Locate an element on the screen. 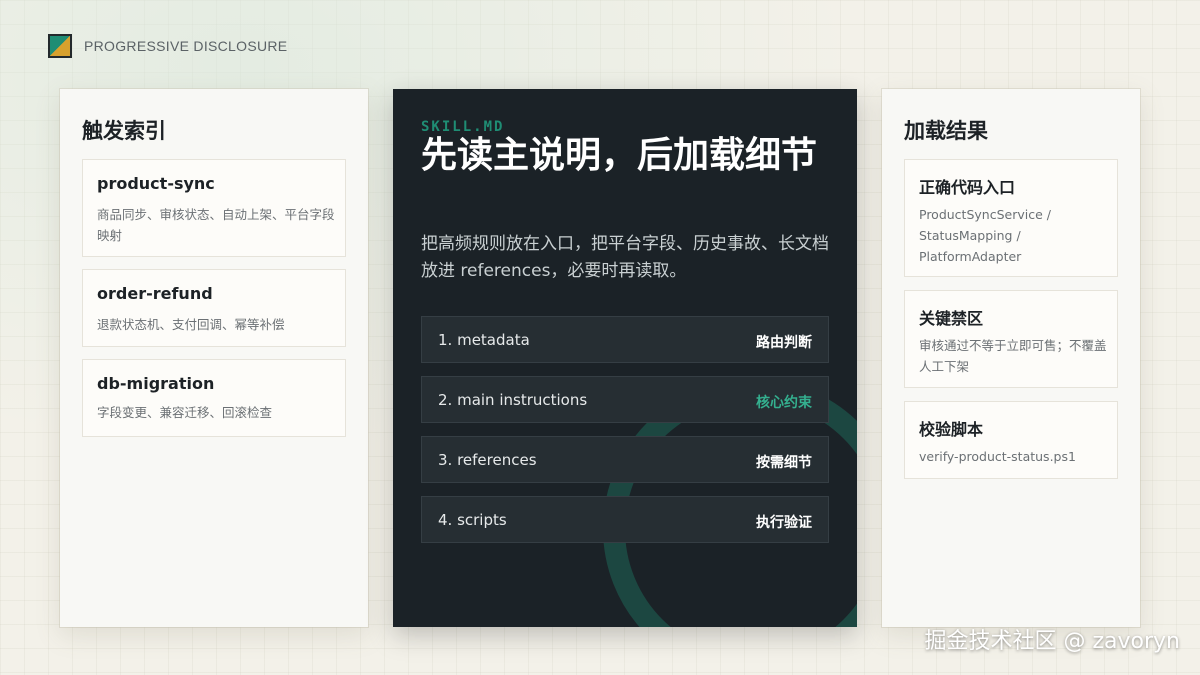 The height and width of the screenshot is (675, 1200). result-card-forbidden-zone: 关键禁区 审核通过不等于立即可售；不覆盖人工下架 is located at coordinates (1011, 339).